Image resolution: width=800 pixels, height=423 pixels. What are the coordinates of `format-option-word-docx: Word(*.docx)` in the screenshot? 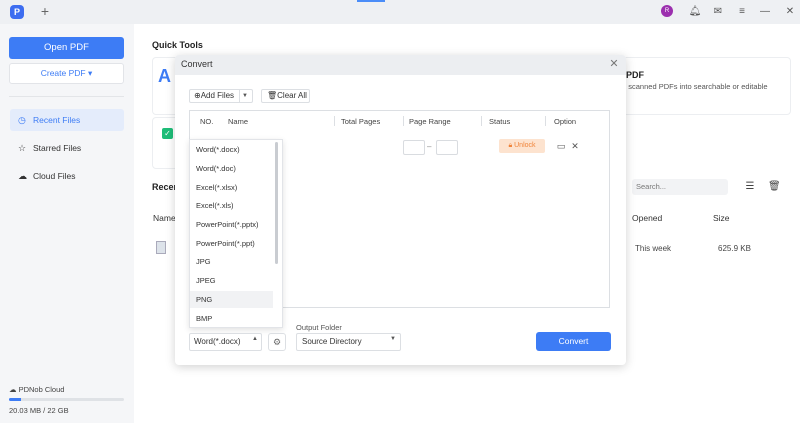 It's located at (231, 149).